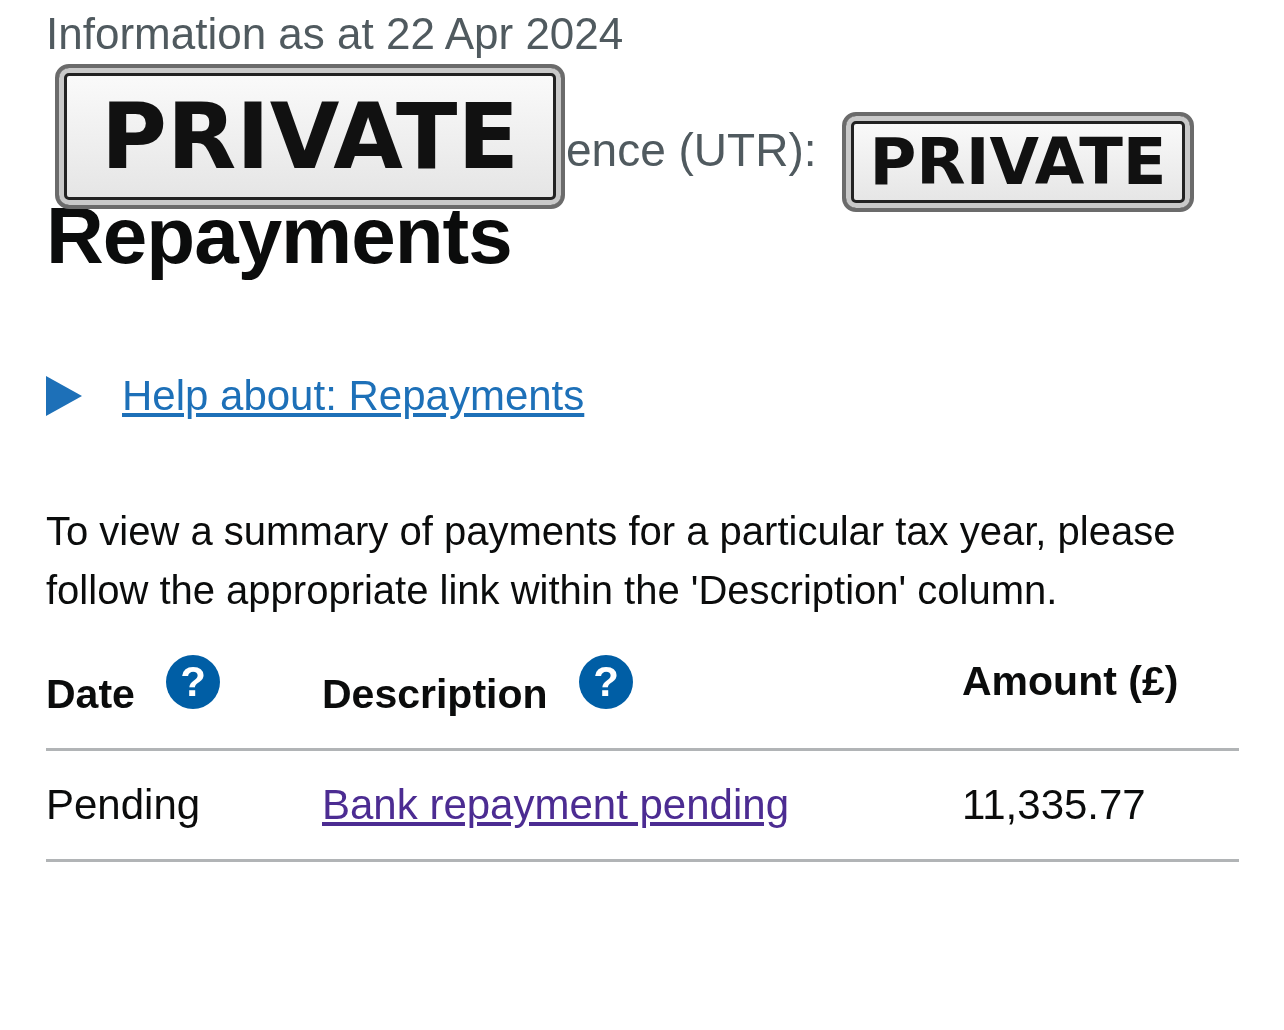 The image size is (1284, 1030). I want to click on date-cell: Pending, so click(123, 804).